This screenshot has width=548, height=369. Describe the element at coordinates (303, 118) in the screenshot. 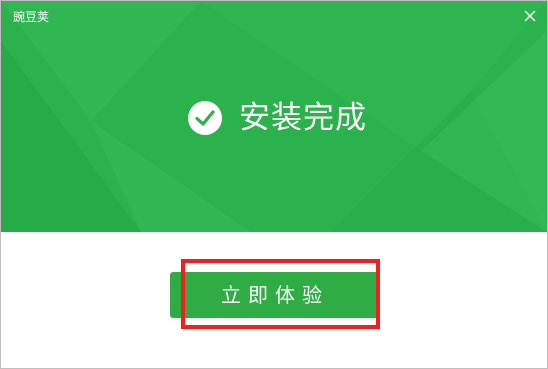

I see `install-complete-text: 安装完成` at that location.